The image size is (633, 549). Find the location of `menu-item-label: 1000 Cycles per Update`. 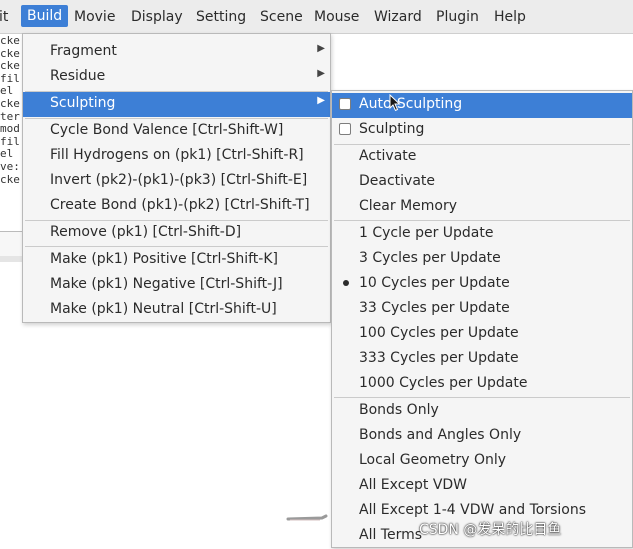

menu-item-label: 1000 Cycles per Update is located at coordinates (443, 383).